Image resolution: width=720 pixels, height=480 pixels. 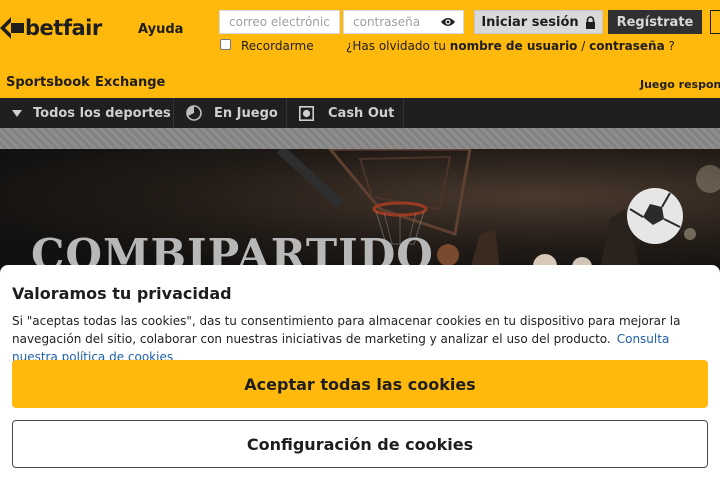 What do you see at coordinates (48, 82) in the screenshot?
I see `tab-sportsbook: Sportsbook` at bounding box center [48, 82].